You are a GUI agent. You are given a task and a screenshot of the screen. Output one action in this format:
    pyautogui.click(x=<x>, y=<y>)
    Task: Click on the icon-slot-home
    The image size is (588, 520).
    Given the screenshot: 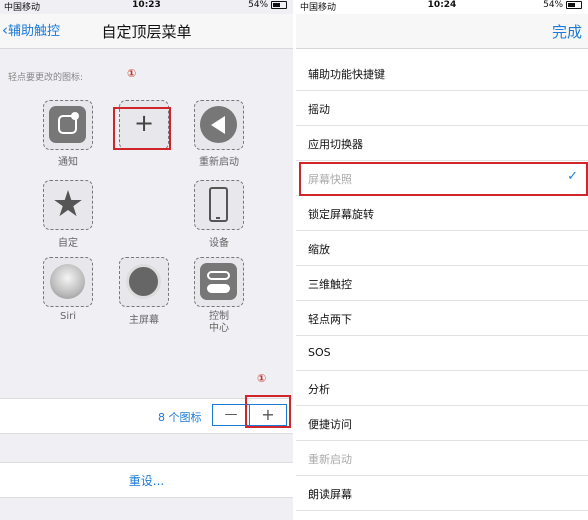 What is the action you would take?
    pyautogui.click(x=144, y=282)
    